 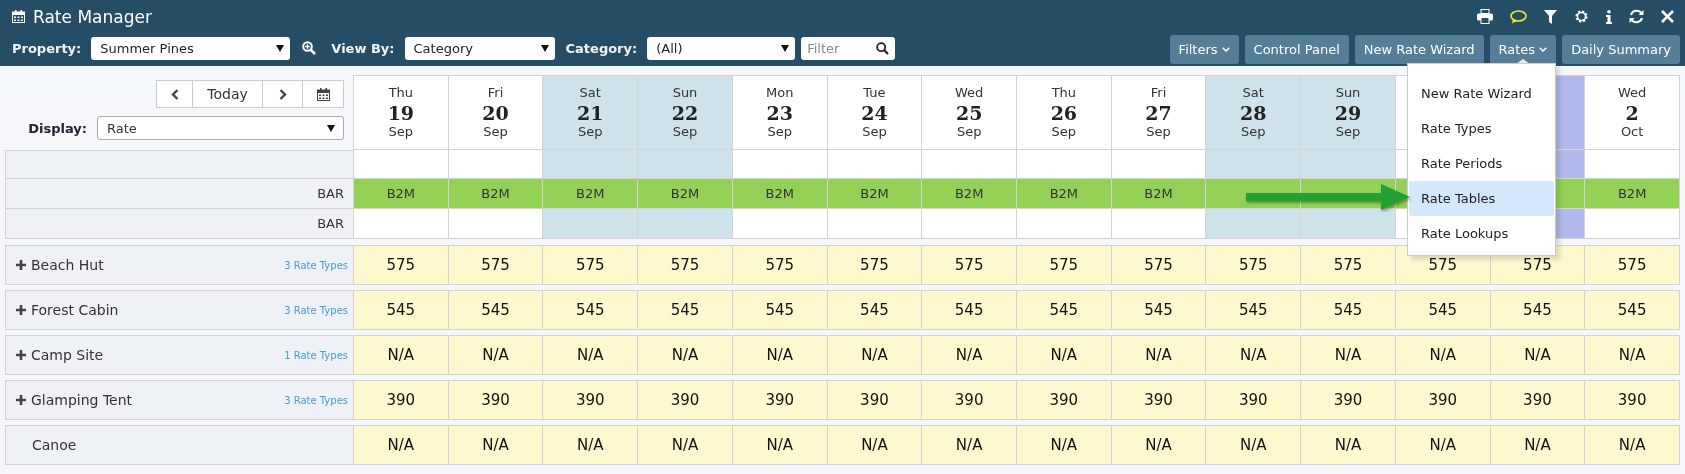 I want to click on field-label: View By:, so click(x=363, y=48).